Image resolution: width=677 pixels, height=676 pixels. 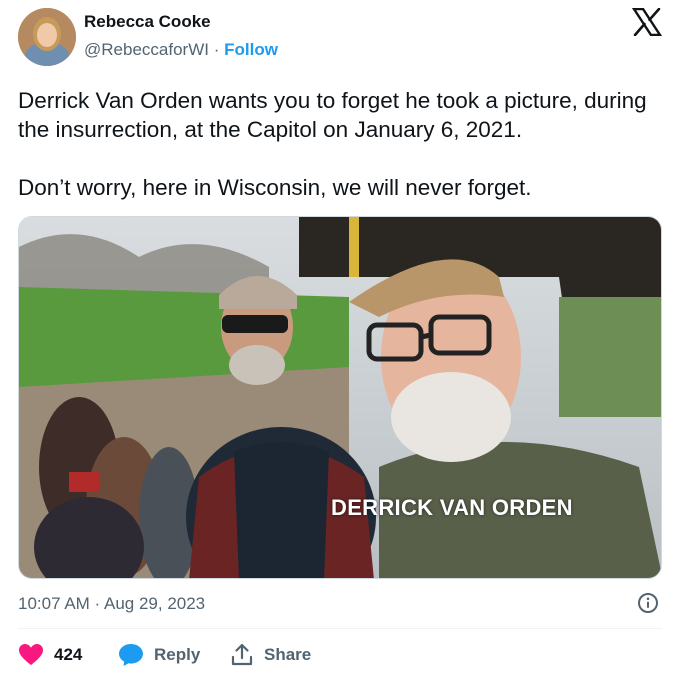 What do you see at coordinates (131, 655) in the screenshot?
I see `reply-bubble-icon` at bounding box center [131, 655].